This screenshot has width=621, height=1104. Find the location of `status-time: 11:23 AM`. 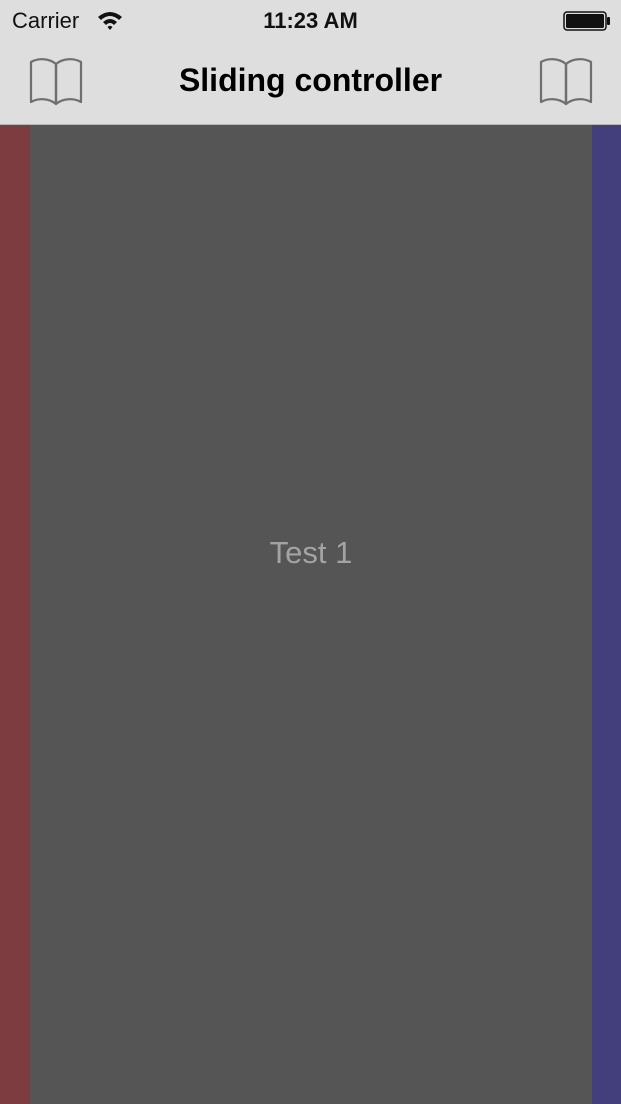

status-time: 11:23 AM is located at coordinates (310, 20).